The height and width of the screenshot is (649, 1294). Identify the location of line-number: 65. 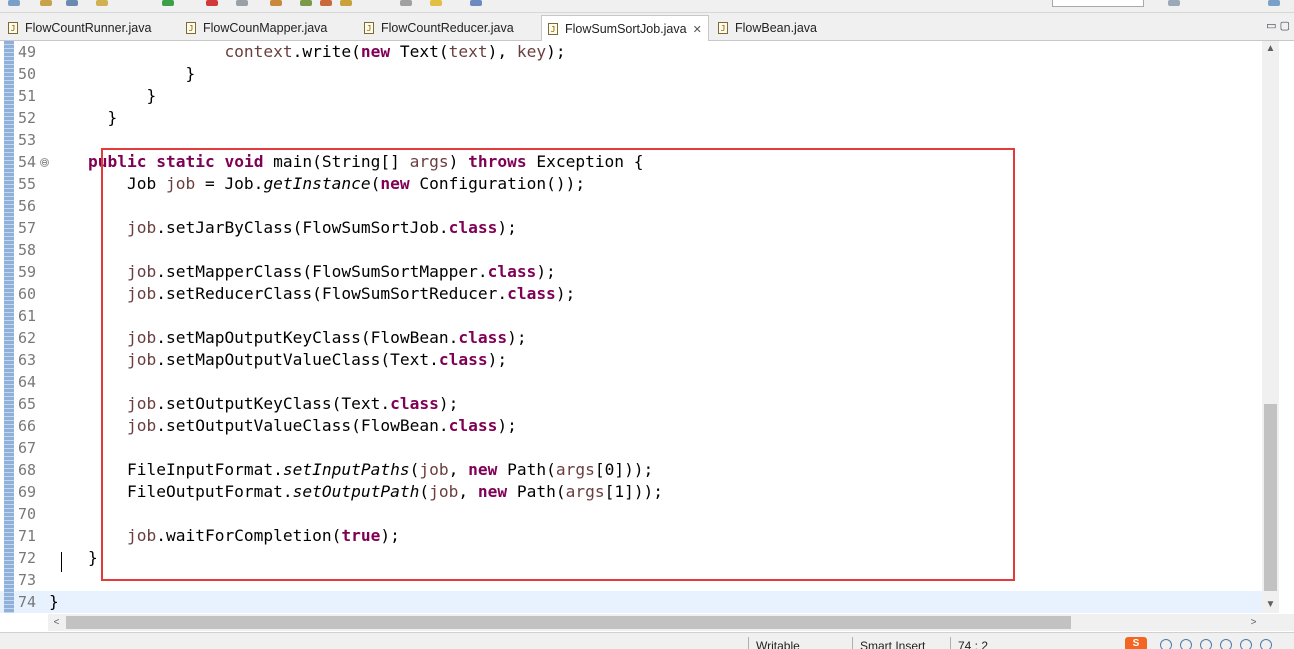
(27, 404).